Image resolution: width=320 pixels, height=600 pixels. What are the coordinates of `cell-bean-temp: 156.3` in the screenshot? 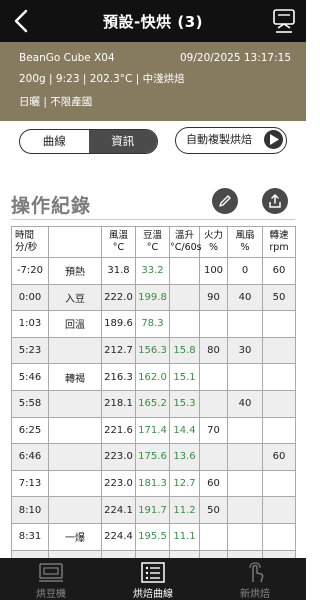 It's located at (152, 350).